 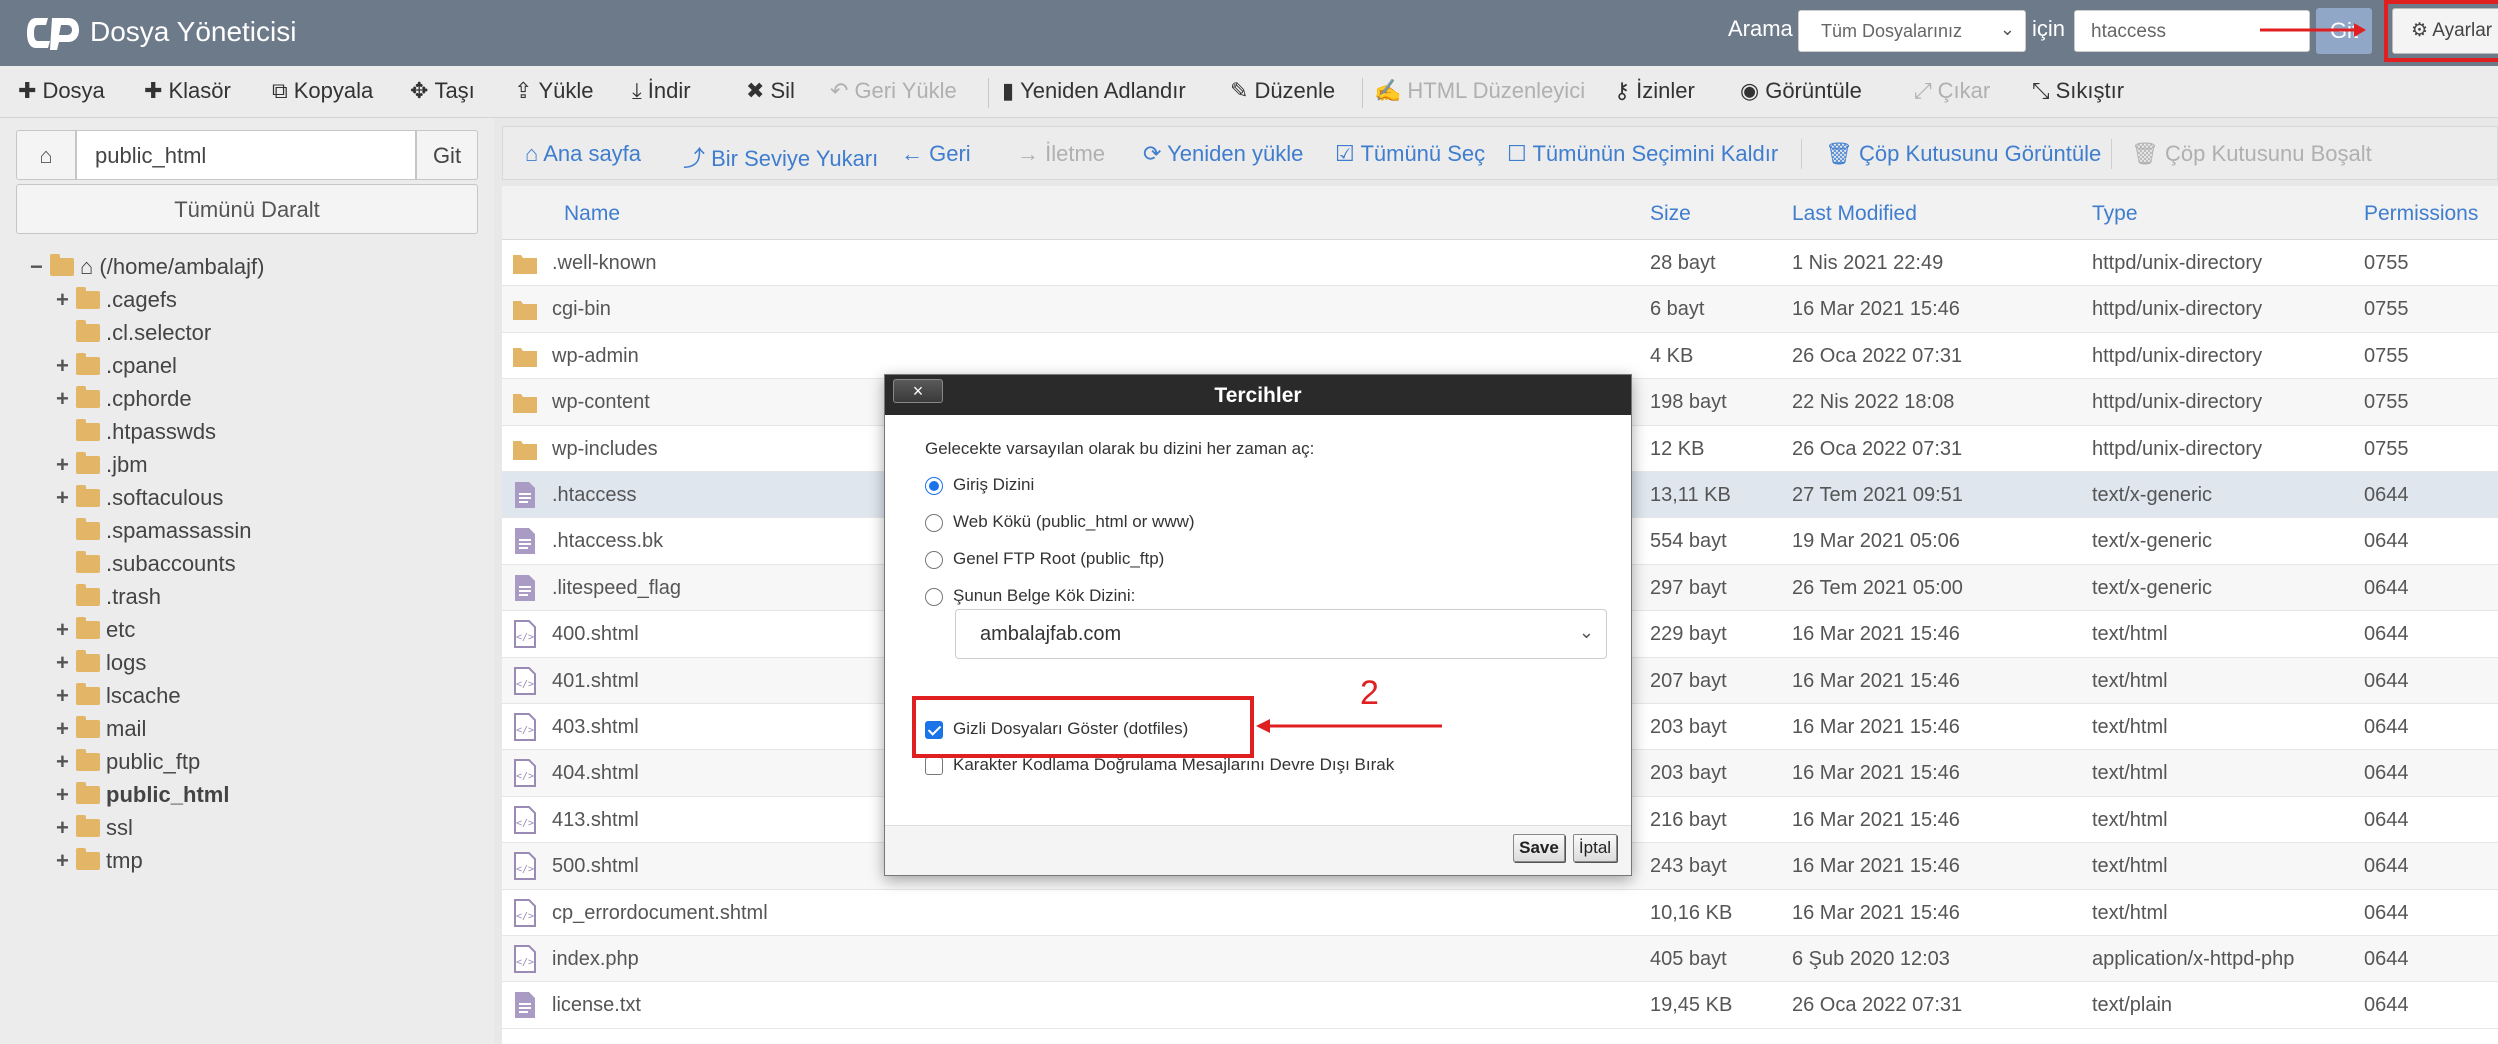 I want to click on tree-item: + .cagefs, so click(x=116, y=303).